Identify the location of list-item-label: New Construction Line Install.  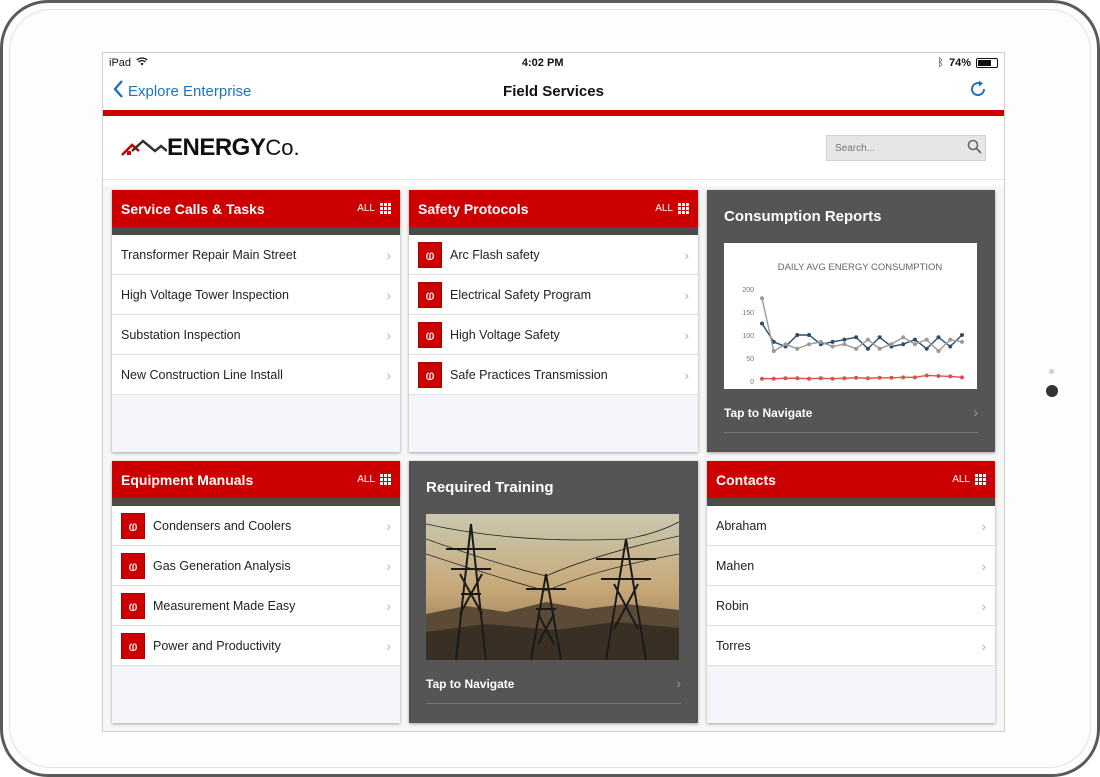
(202, 374).